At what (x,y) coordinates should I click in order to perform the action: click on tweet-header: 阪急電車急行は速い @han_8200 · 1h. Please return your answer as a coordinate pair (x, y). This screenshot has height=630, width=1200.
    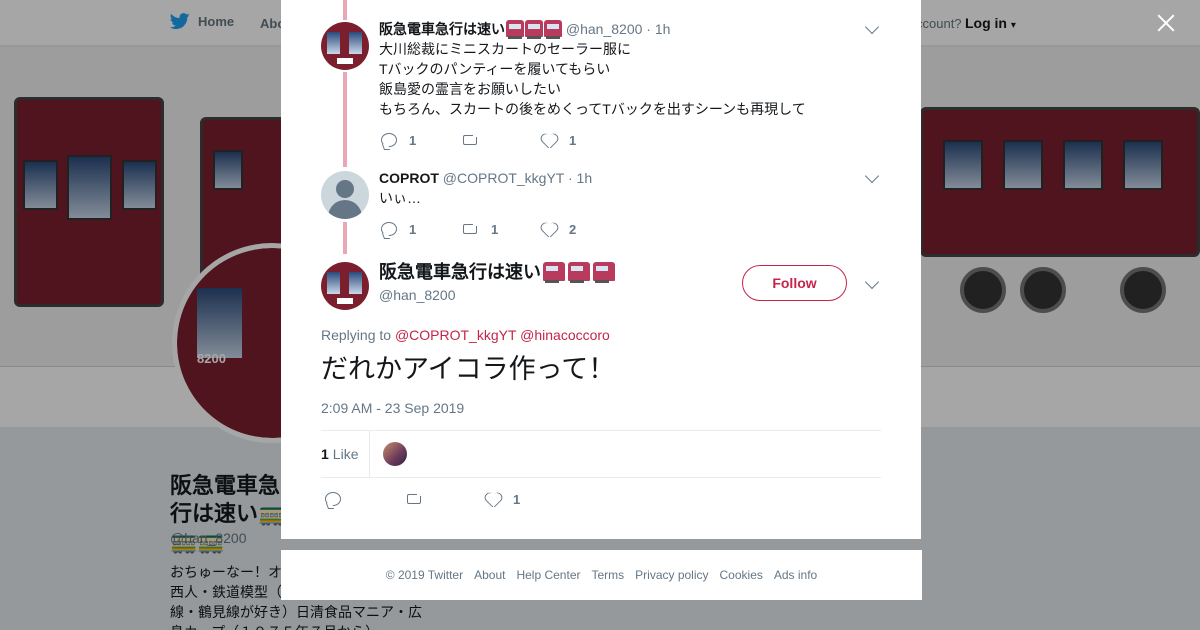
    Looking at the image, I should click on (524, 29).